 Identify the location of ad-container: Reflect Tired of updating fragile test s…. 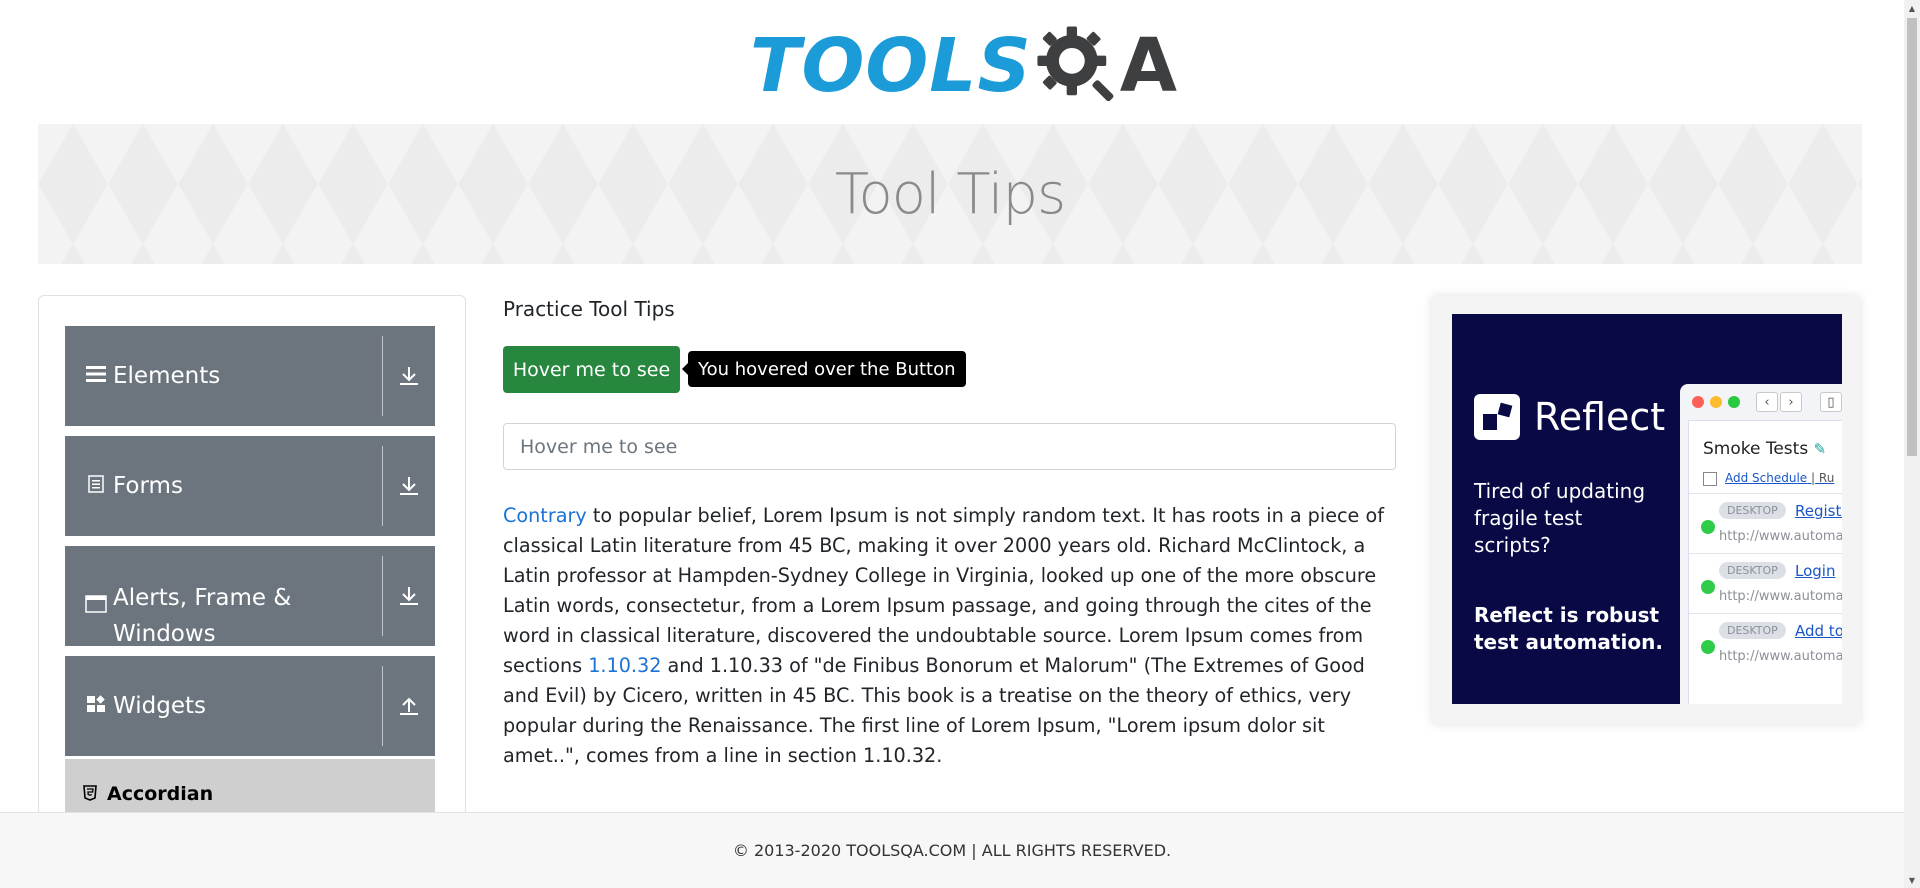
(1646, 510).